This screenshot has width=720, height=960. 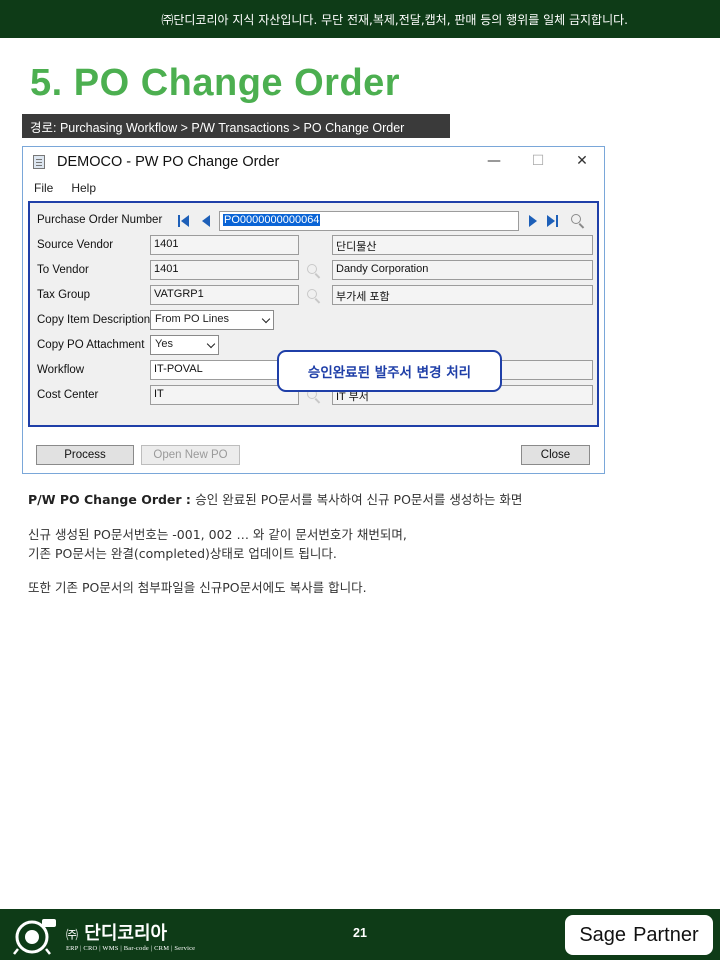 I want to click on copy-po-attach-value: Yes, so click(x=164, y=344).